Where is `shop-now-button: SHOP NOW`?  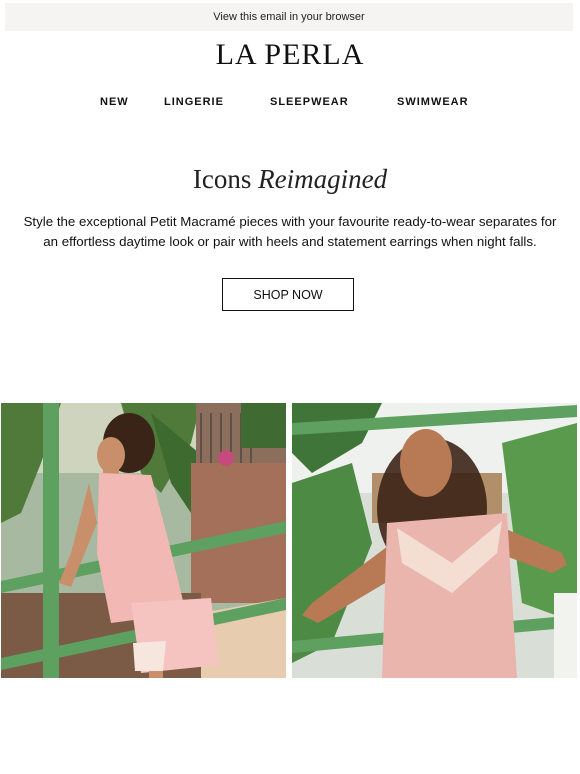 shop-now-button: SHOP NOW is located at coordinates (288, 294).